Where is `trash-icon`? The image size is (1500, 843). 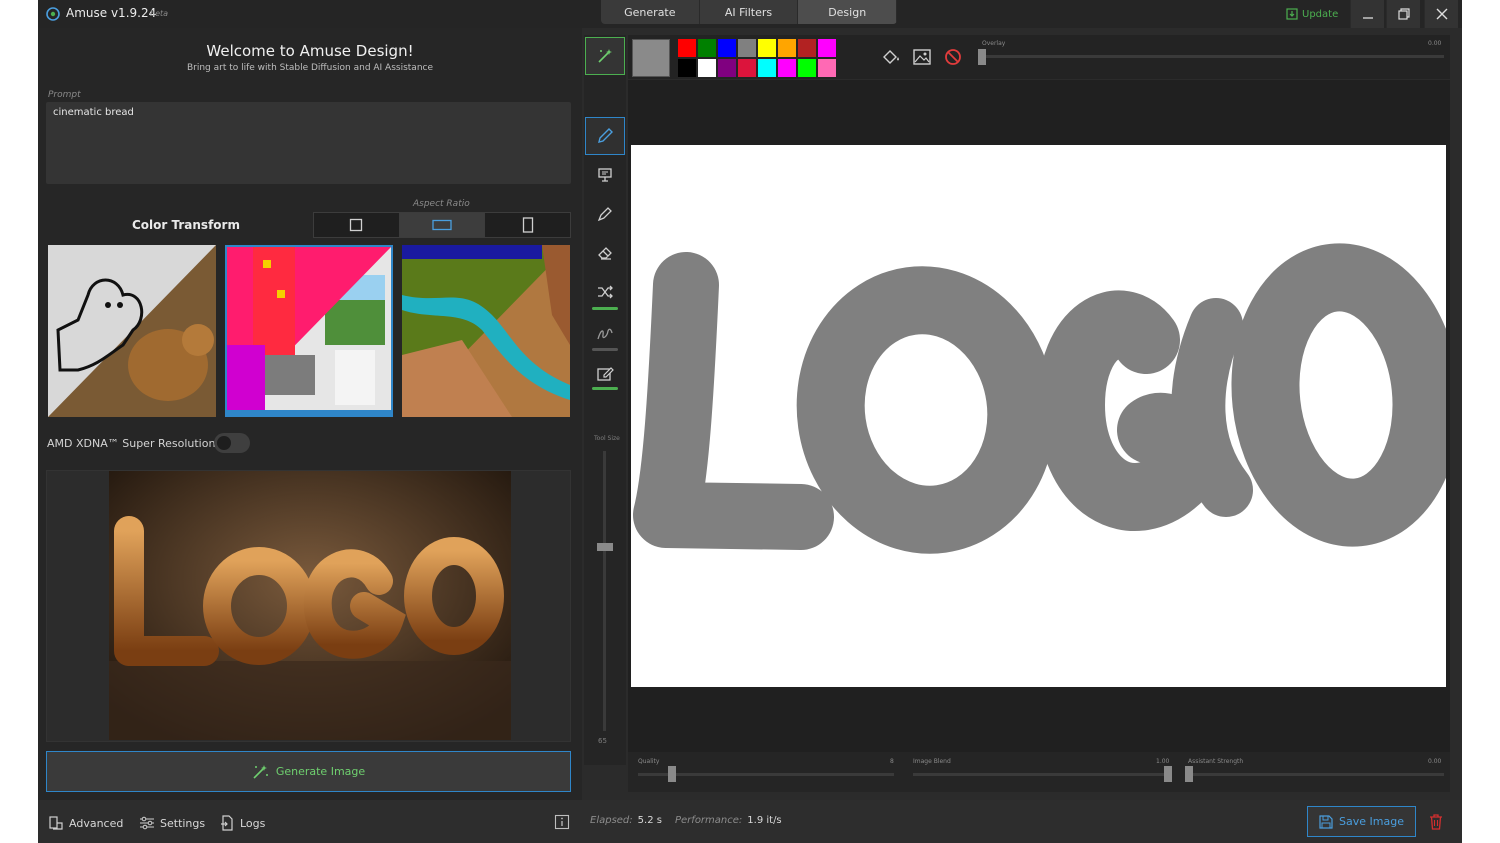 trash-icon is located at coordinates (1436, 821).